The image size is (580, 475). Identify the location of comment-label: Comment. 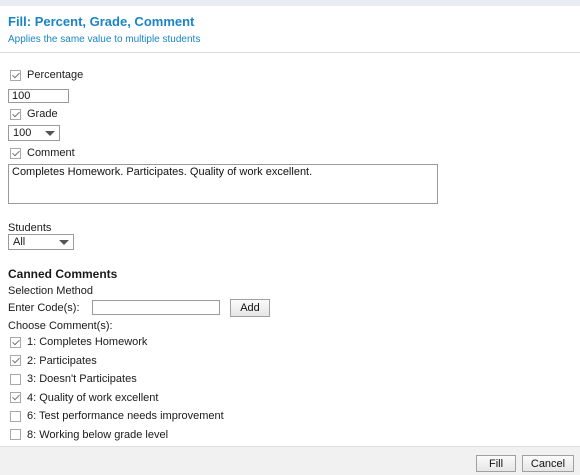
(51, 153).